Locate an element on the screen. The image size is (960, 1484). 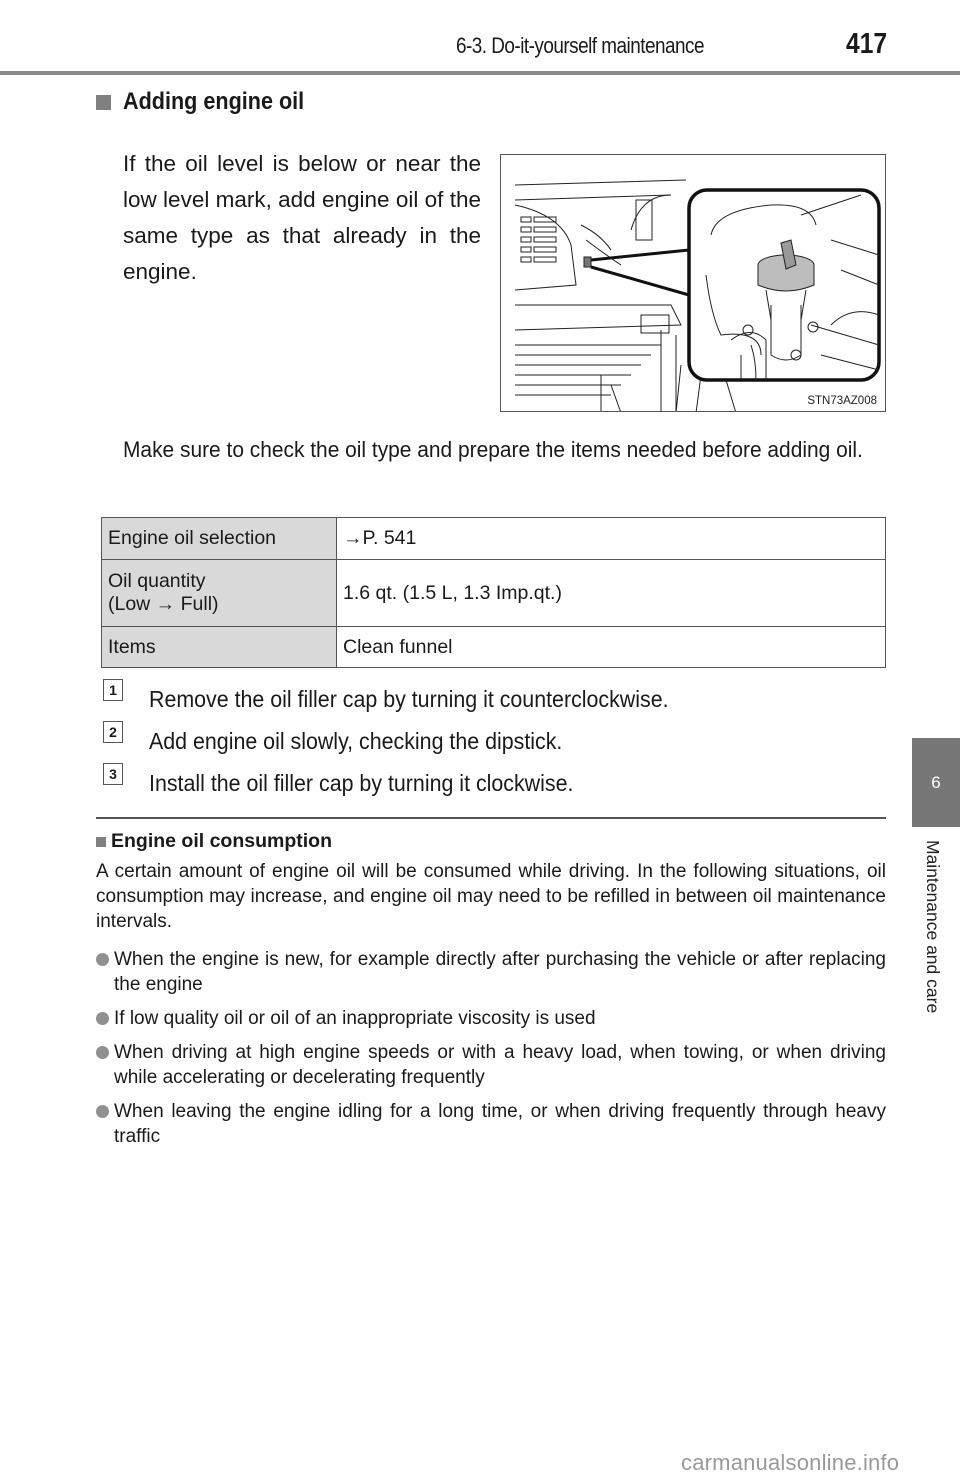
step-number-badge: 1 is located at coordinates (113, 690).